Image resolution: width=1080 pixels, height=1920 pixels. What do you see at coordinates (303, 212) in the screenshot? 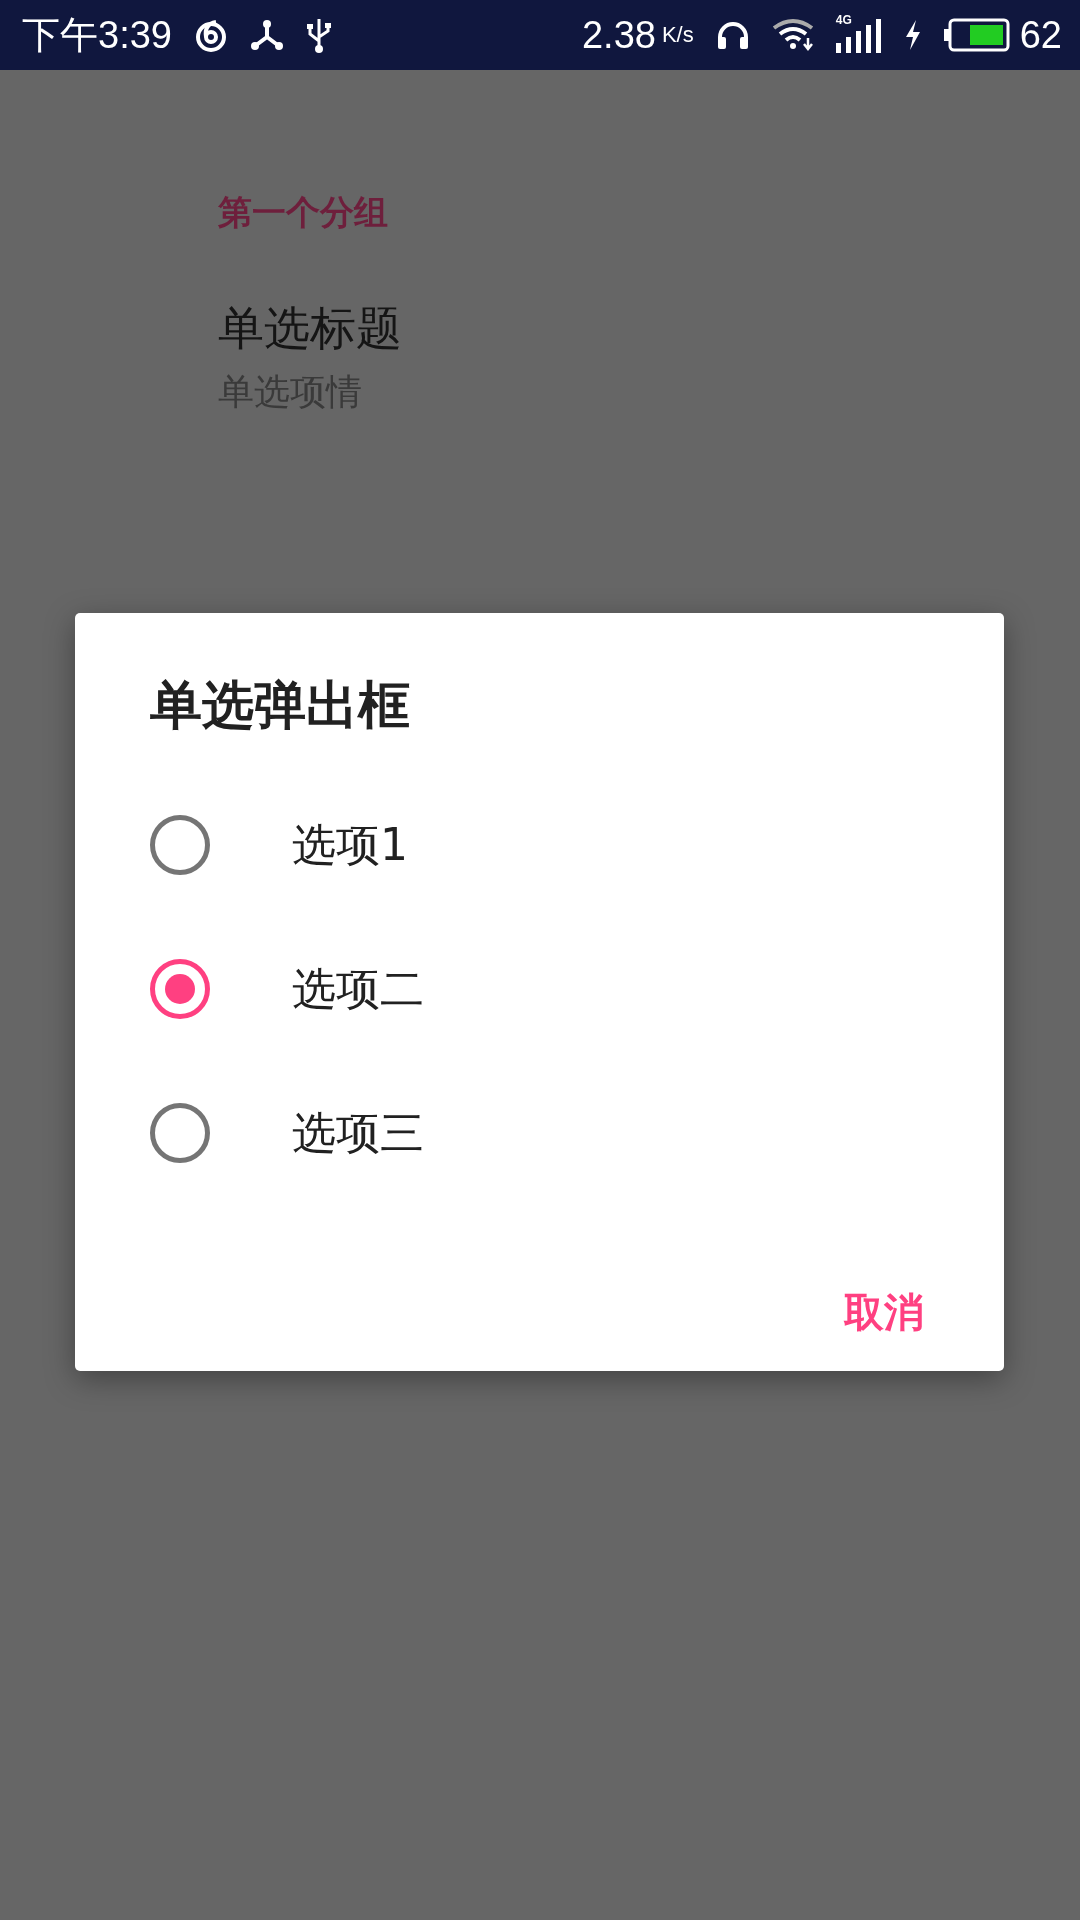
I see `category-title: 第一个分组` at bounding box center [303, 212].